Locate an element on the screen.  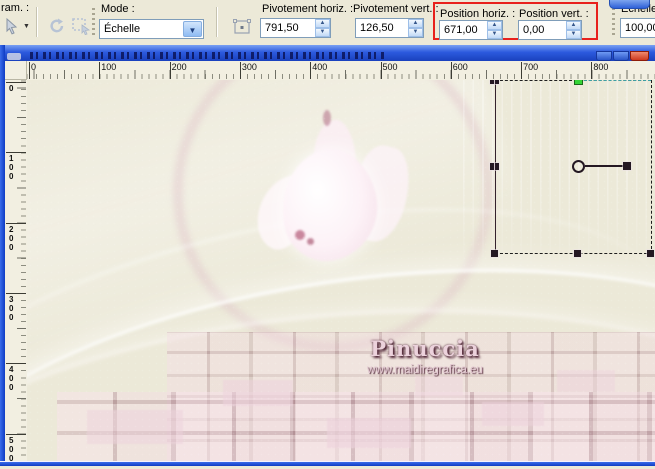
scale-value: 100,00 is located at coordinates (638, 28).